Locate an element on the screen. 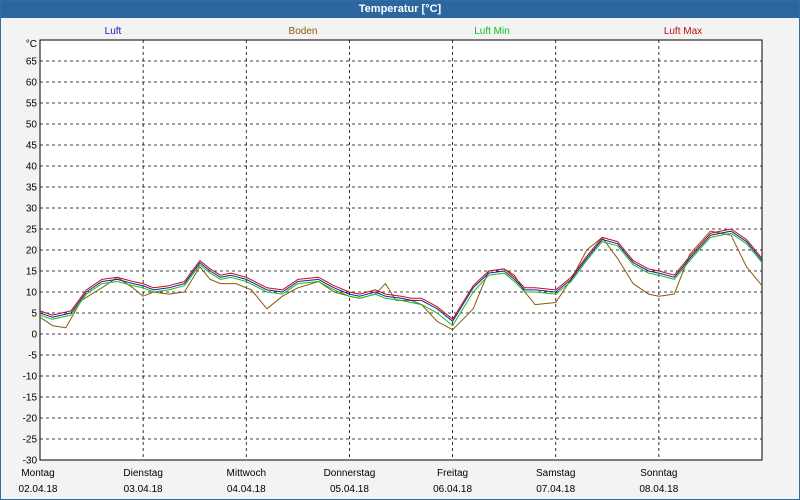 Image resolution: width=800 pixels, height=500 pixels. x-tick-date: 04.04.18 is located at coordinates (246, 489).